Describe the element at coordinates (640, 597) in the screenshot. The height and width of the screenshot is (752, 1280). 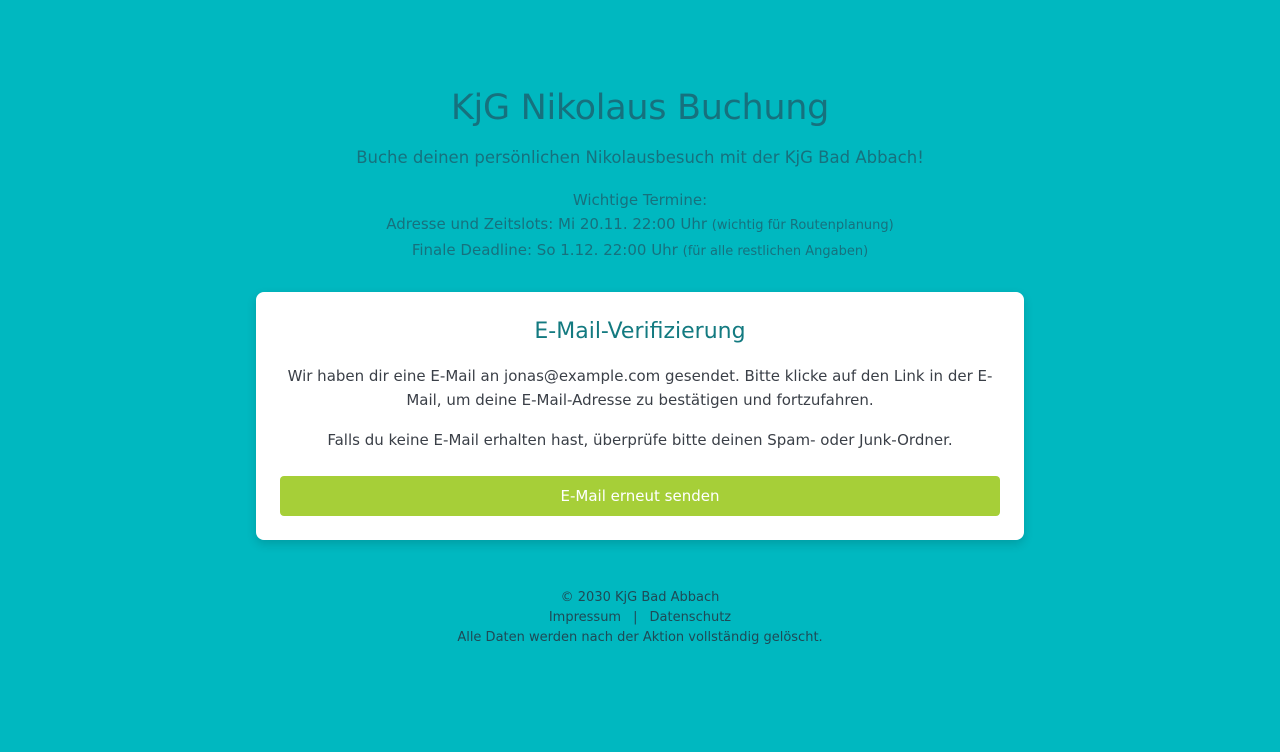
I see `copyright: © 2030 KjG Bad Abbach` at that location.